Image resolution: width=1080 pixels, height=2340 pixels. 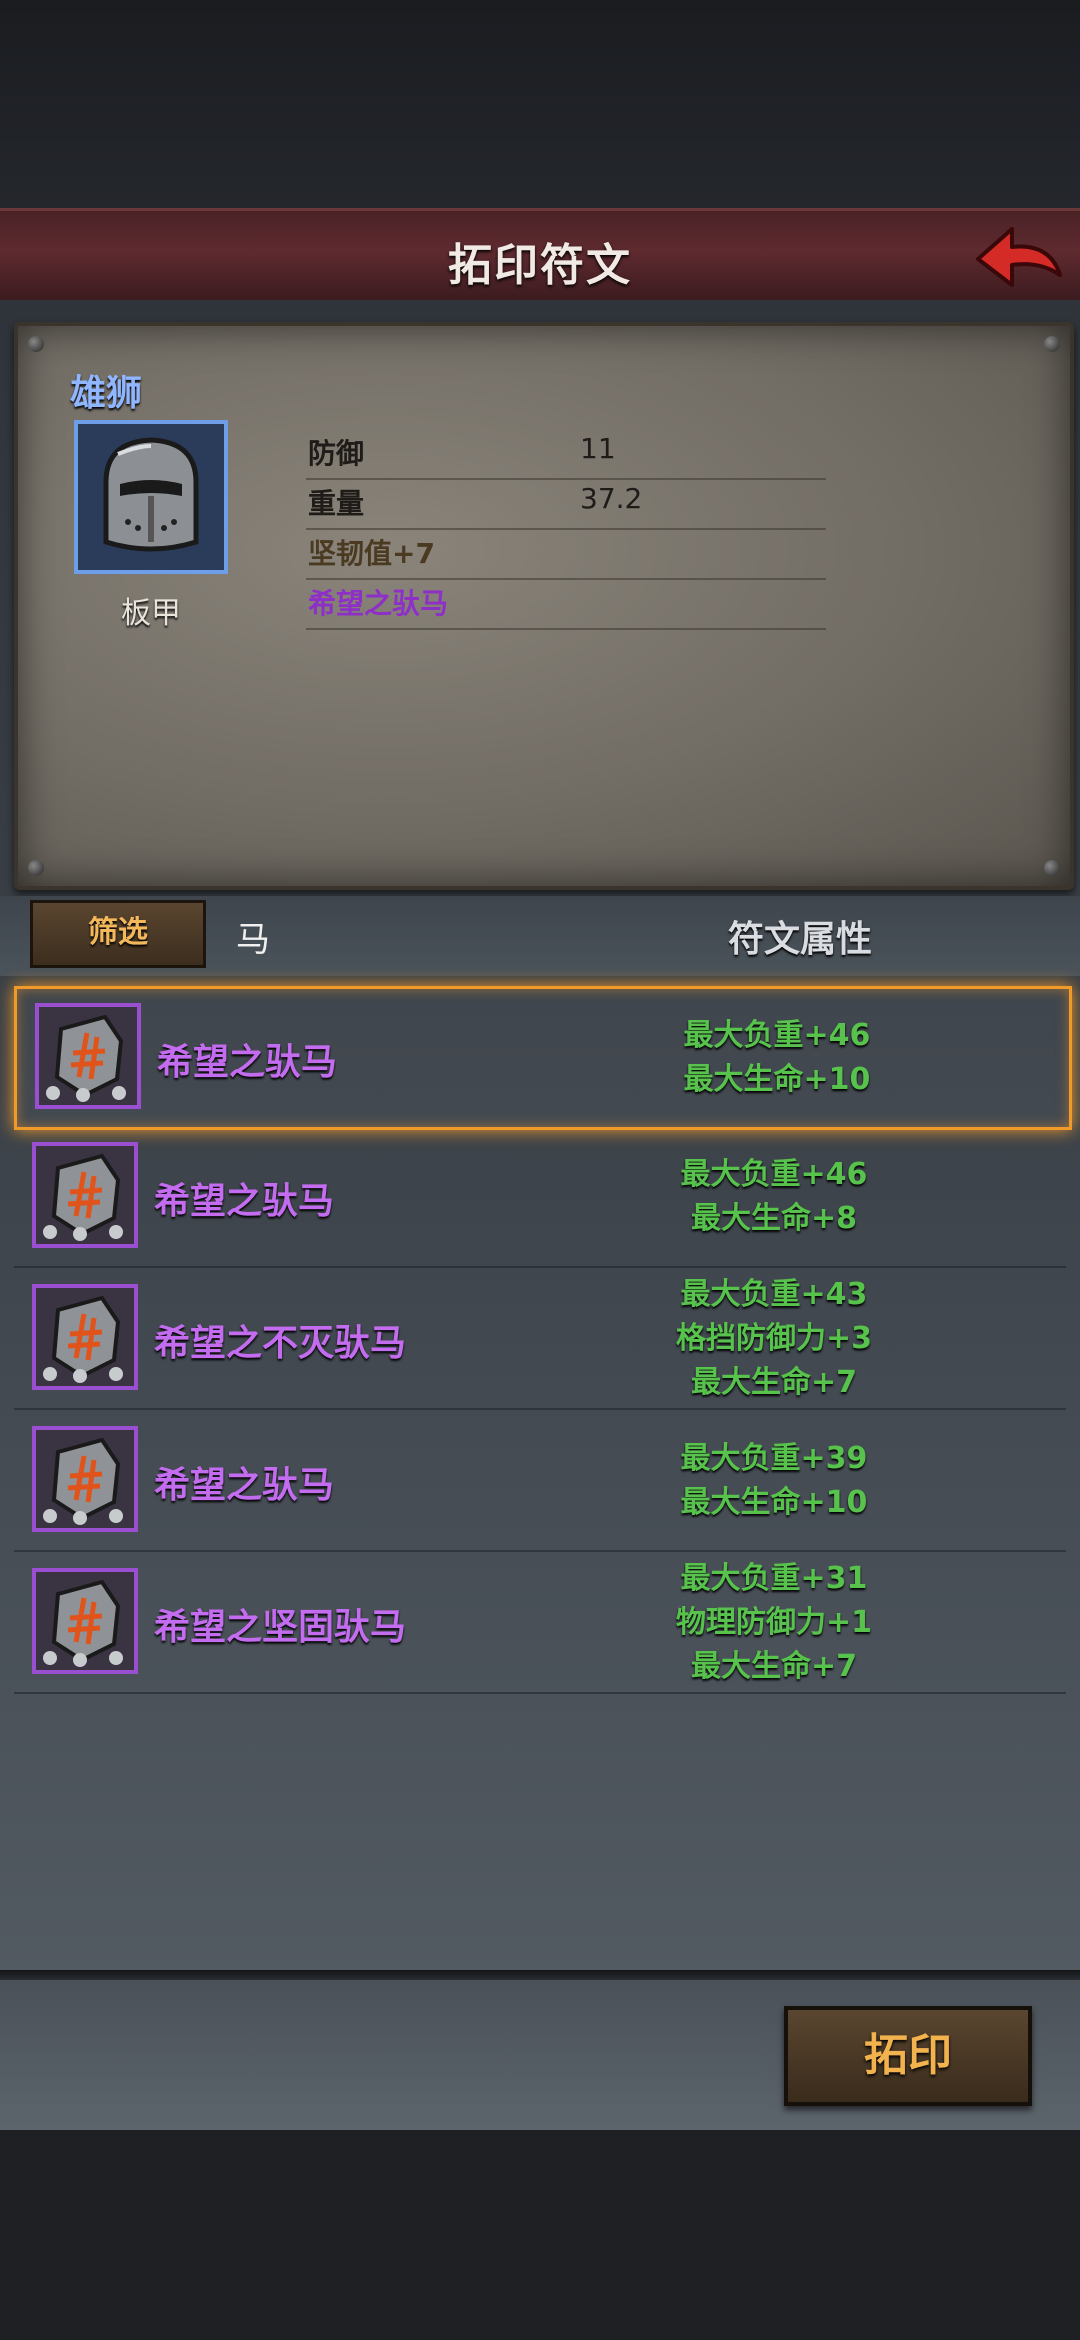 I want to click on rune-attributes: 最大负重+31 物理防御力+1 最大生命+7, so click(x=774, y=1623).